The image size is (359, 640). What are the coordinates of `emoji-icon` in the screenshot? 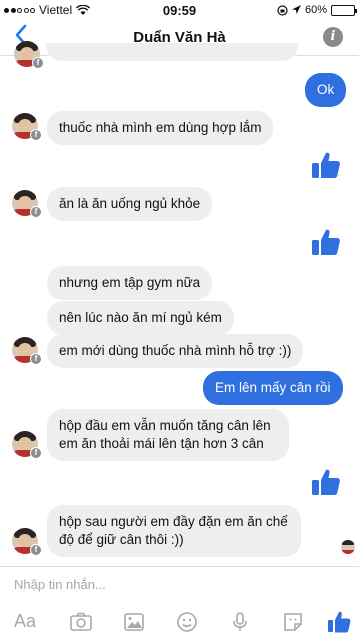 It's located at (187, 622).